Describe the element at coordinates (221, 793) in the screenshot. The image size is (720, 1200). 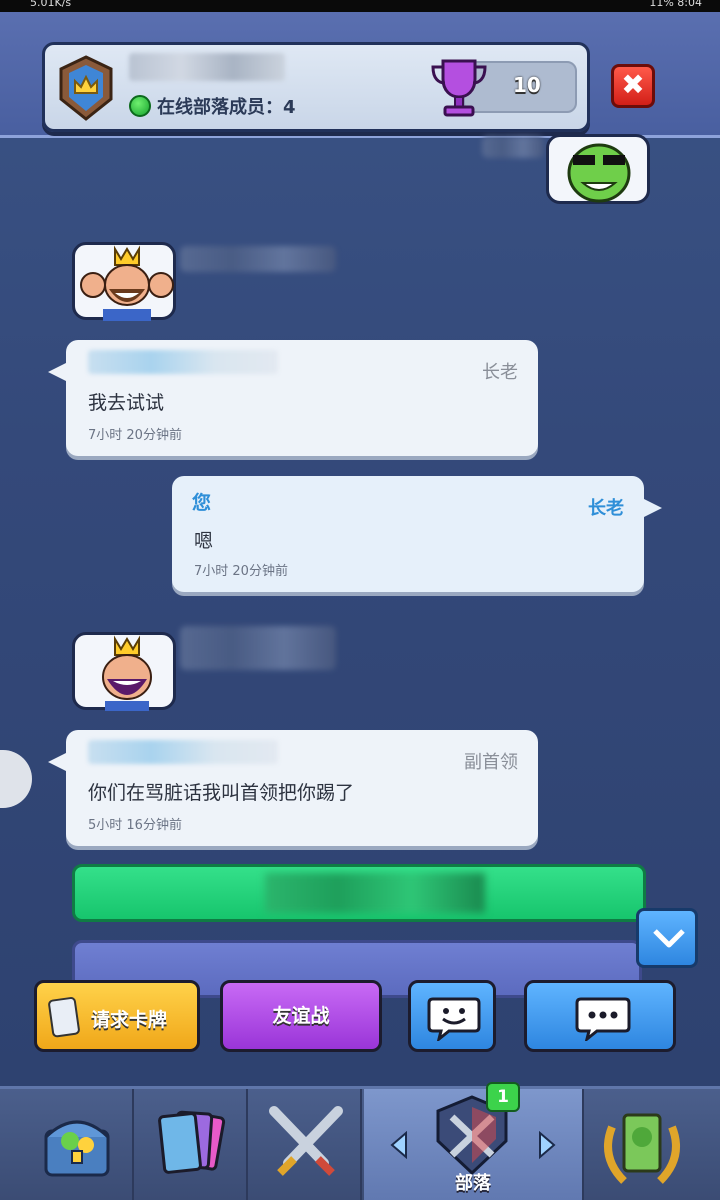
I see `message-text: 你们在骂脏话我叫首领把你踢了` at that location.